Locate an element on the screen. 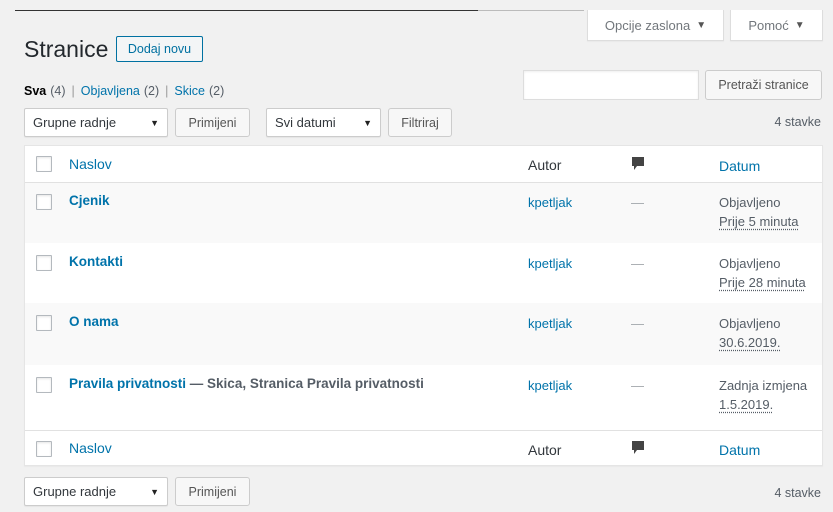 This screenshot has width=833, height=512. page-title-link: Kontakti is located at coordinates (96, 261).